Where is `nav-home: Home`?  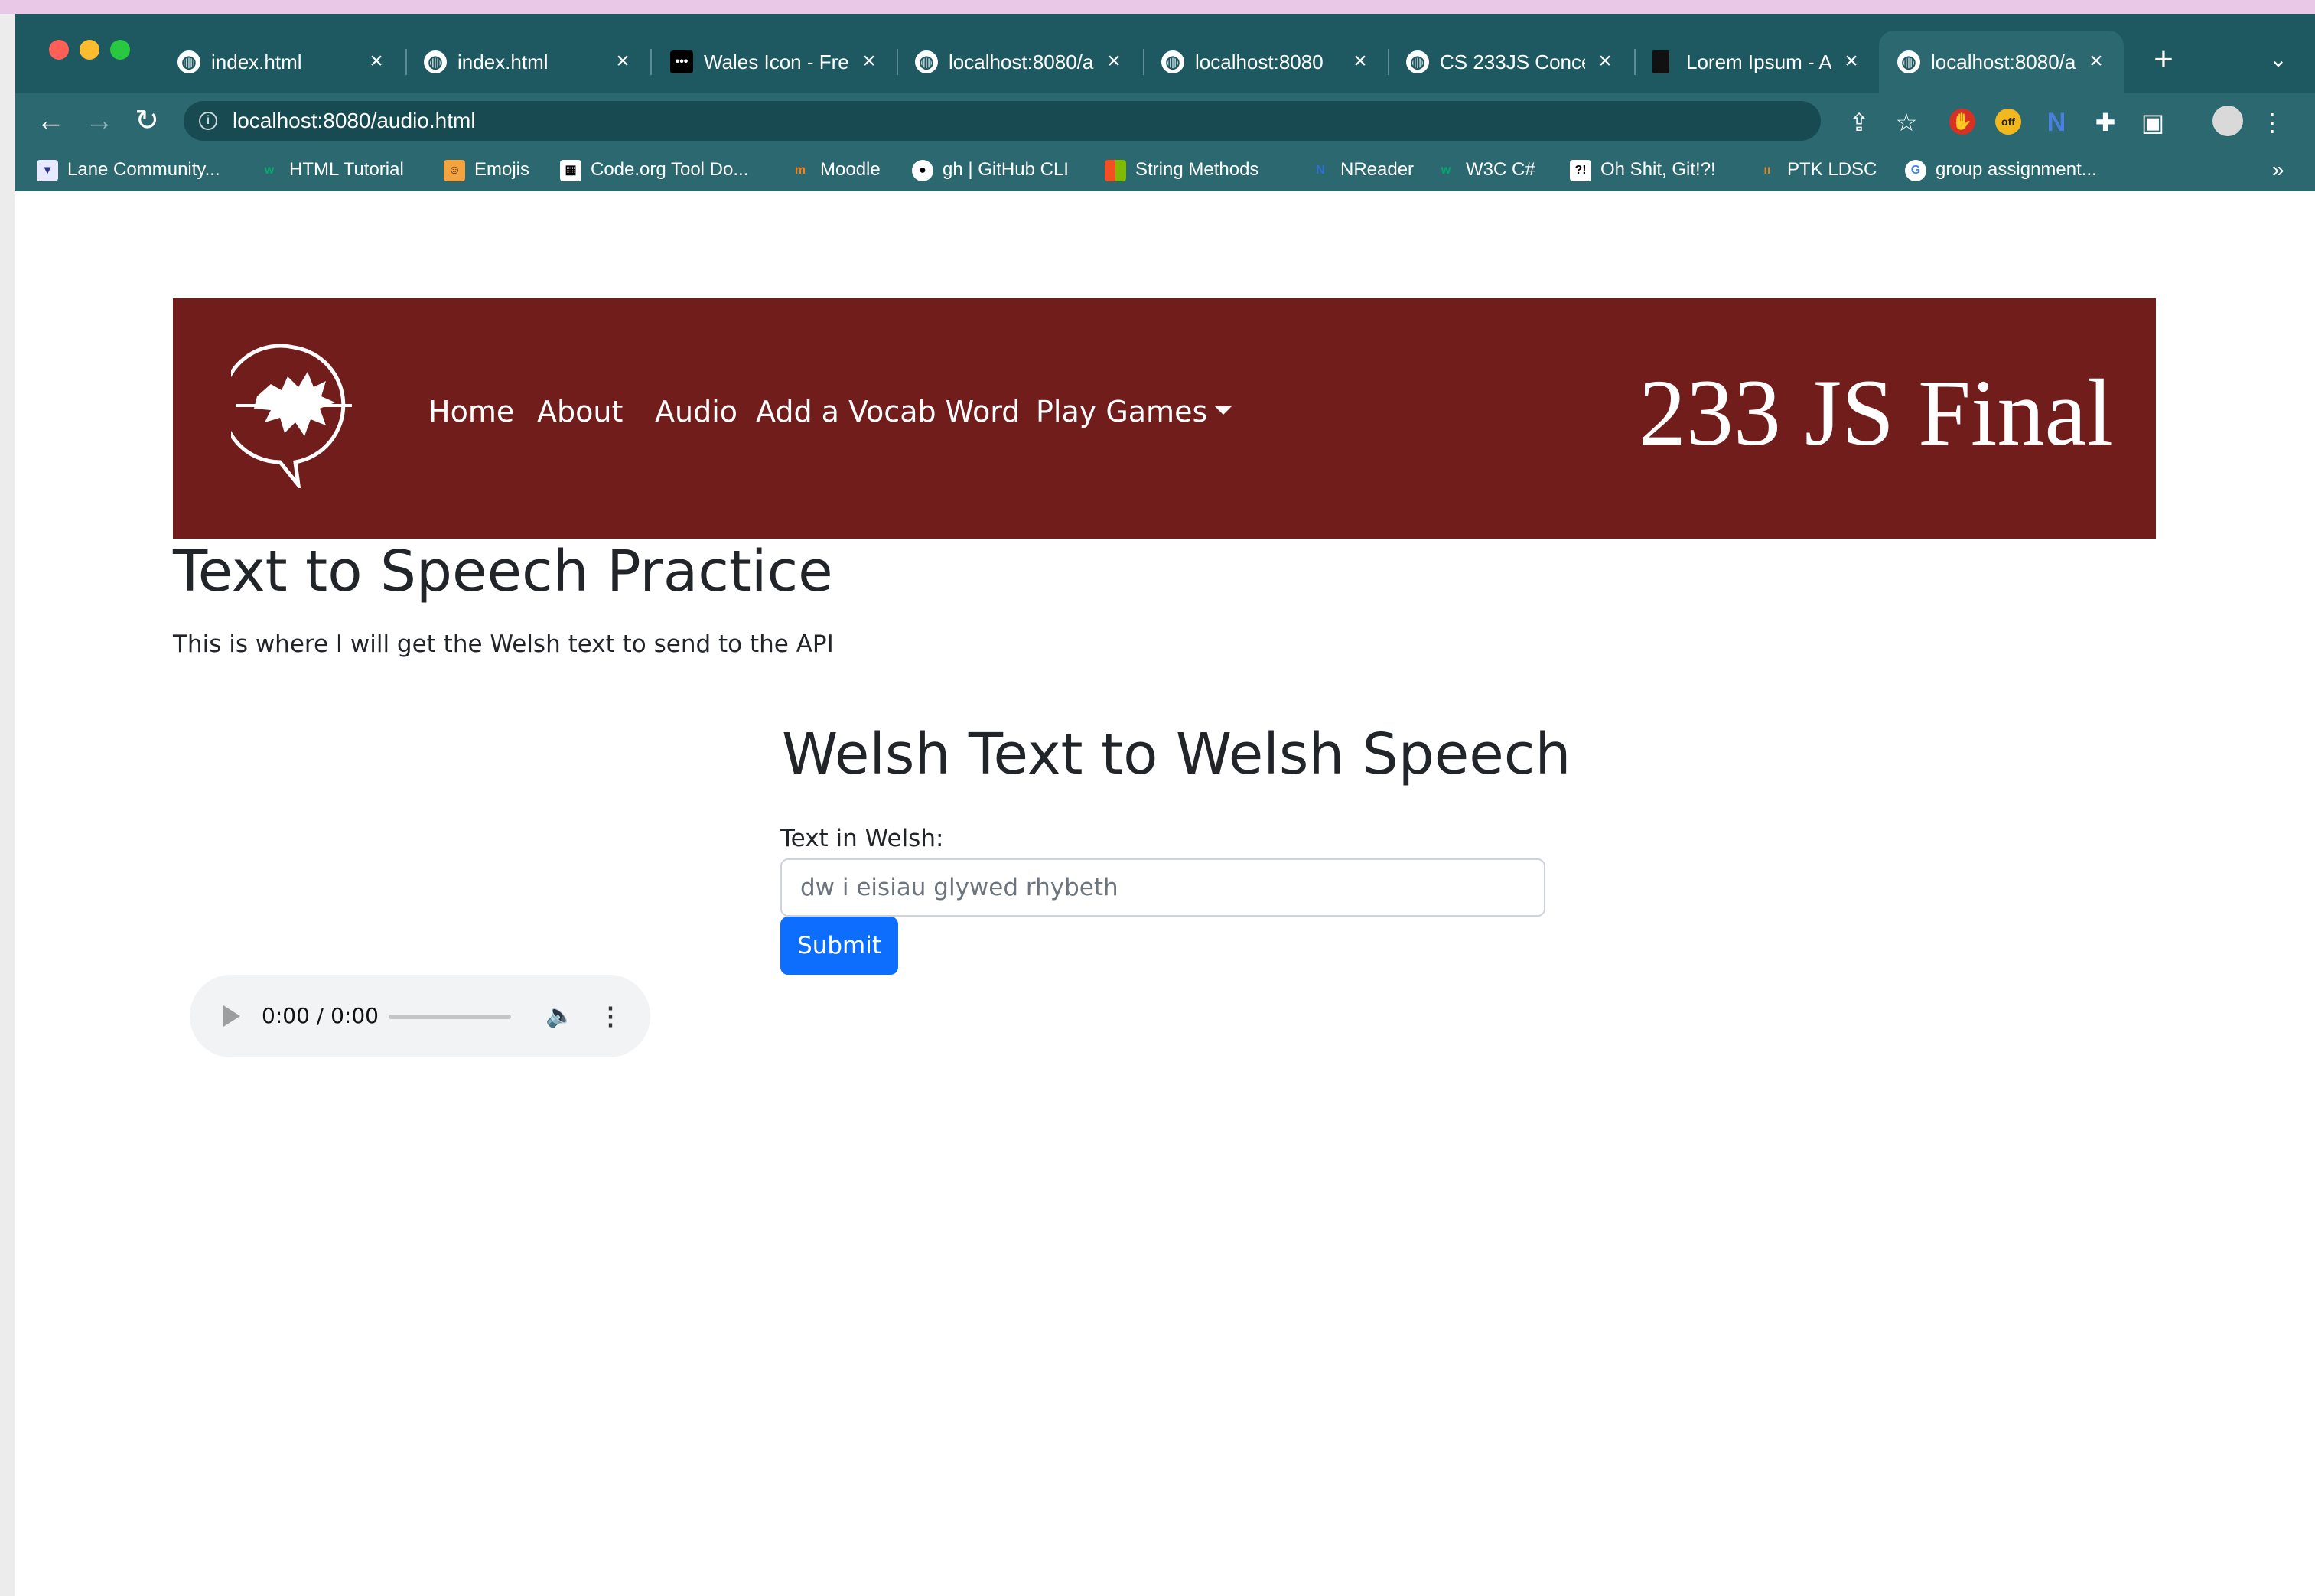 nav-home: Home is located at coordinates (471, 412).